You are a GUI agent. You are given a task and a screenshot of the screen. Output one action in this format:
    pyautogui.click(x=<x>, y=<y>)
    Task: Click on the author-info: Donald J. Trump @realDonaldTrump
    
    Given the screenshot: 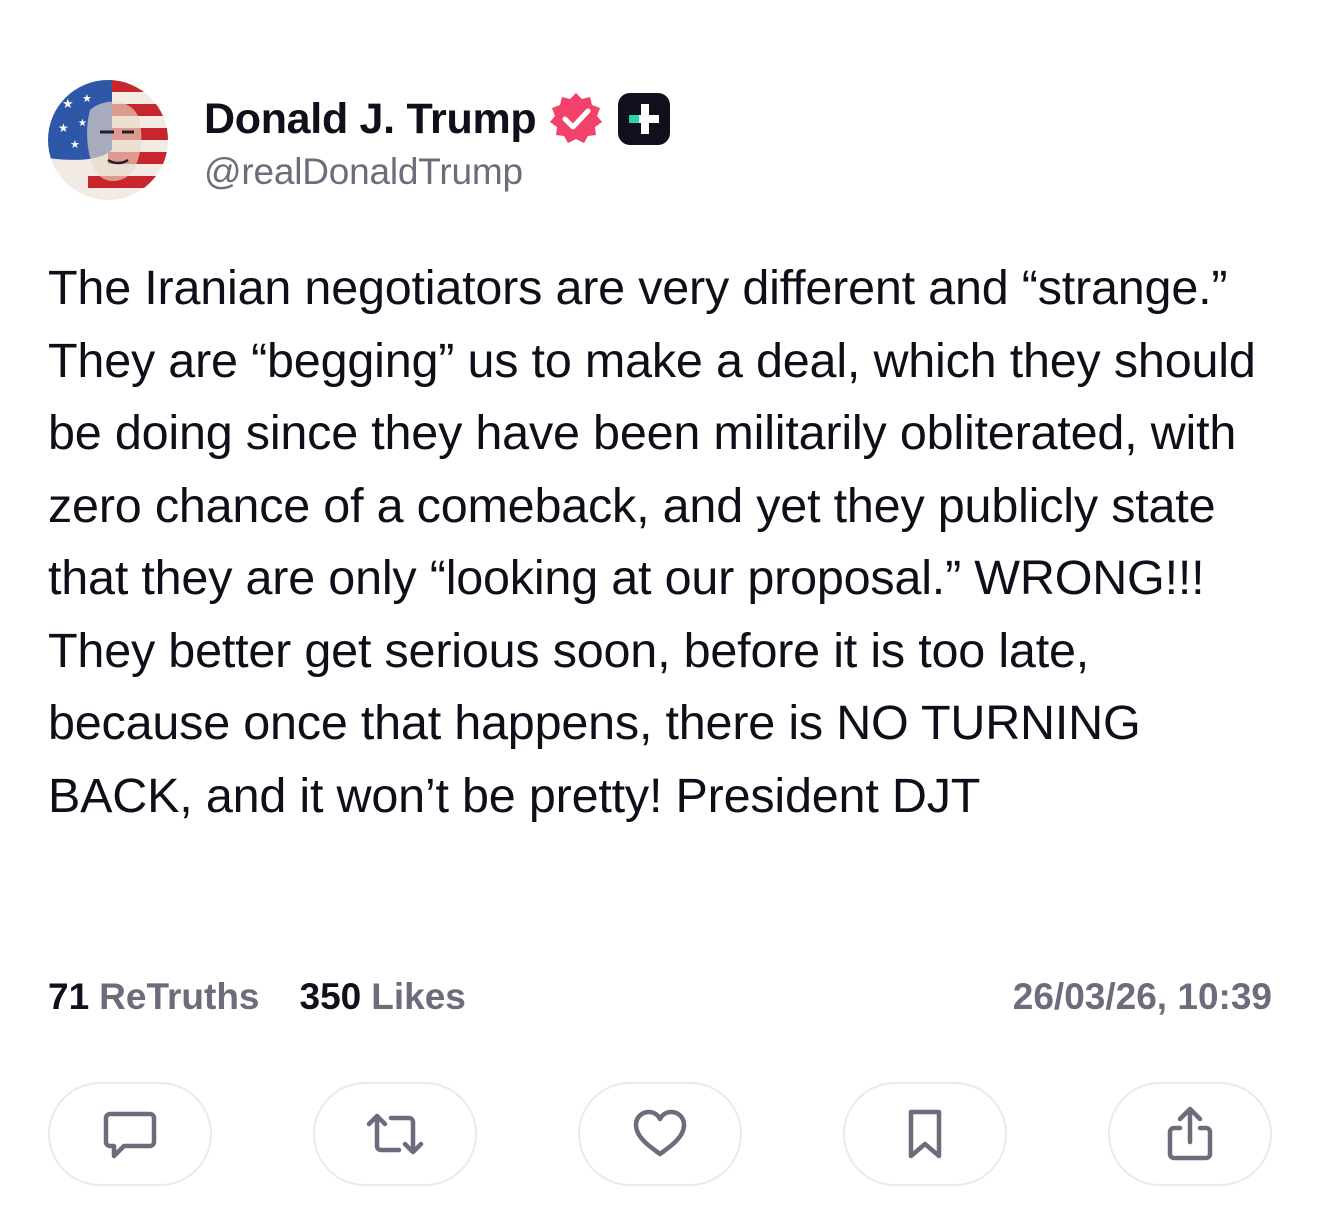 What is the action you would take?
    pyautogui.click(x=438, y=140)
    